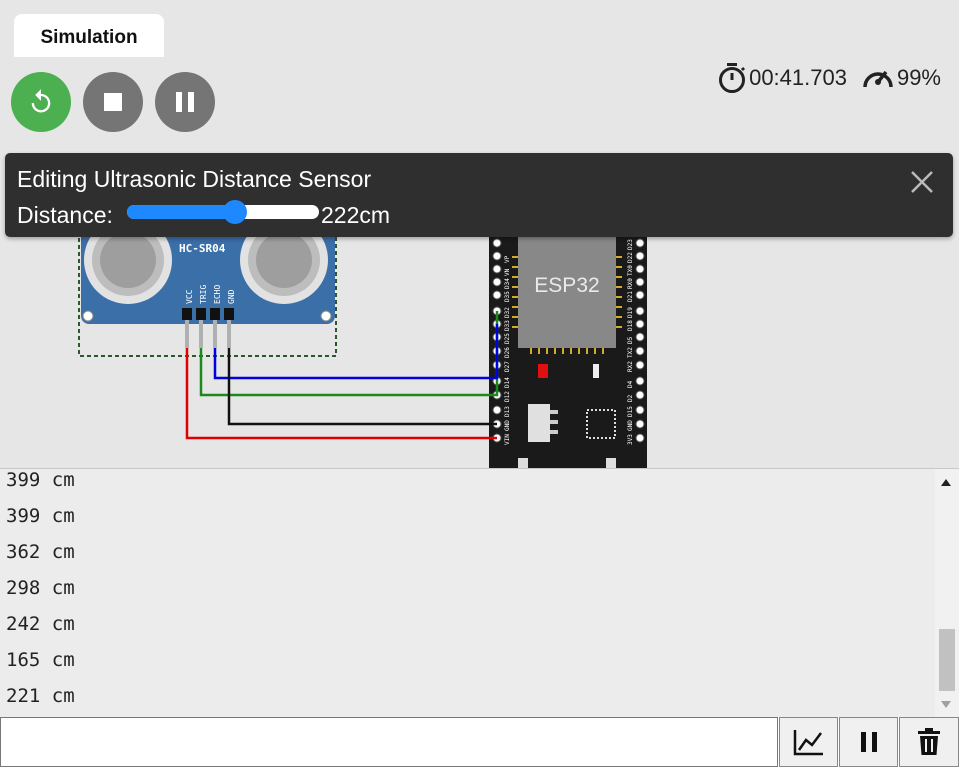  I want to click on restart-icon, so click(41, 101).